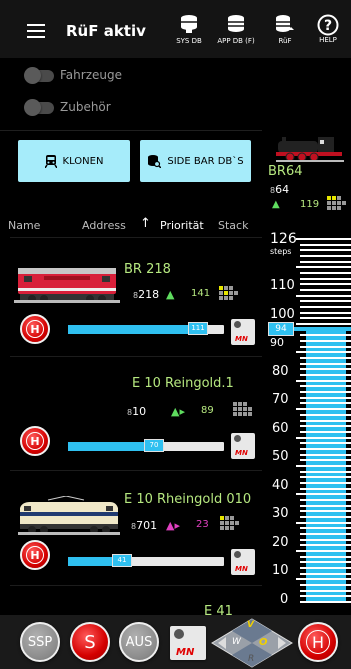 The width and height of the screenshot is (351, 669). What do you see at coordinates (182, 225) in the screenshot?
I see `col-priority: Priorität` at bounding box center [182, 225].